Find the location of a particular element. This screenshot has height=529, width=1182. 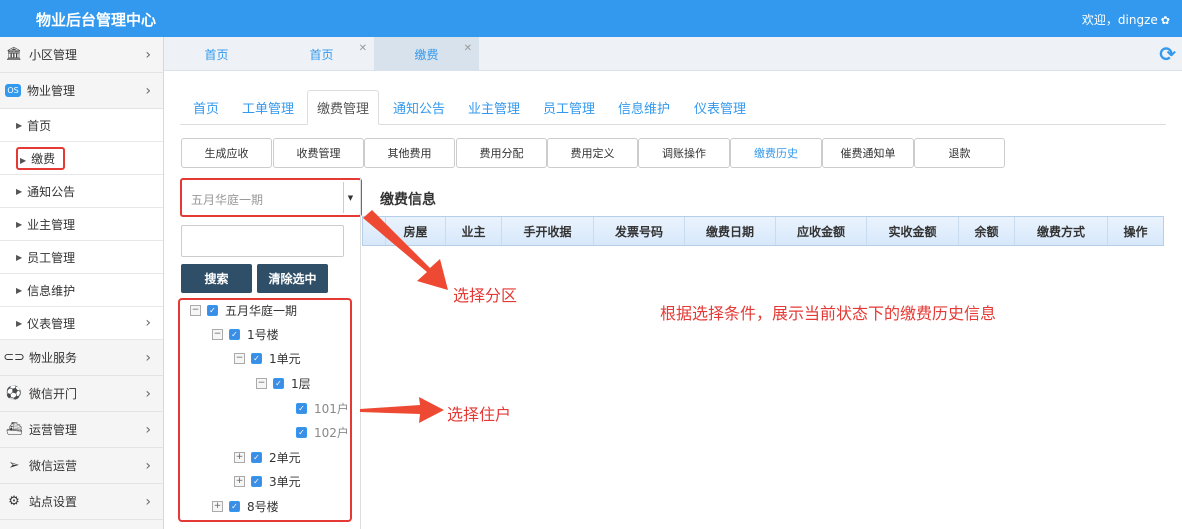

arrow-to-area-select is located at coordinates (405, 250).